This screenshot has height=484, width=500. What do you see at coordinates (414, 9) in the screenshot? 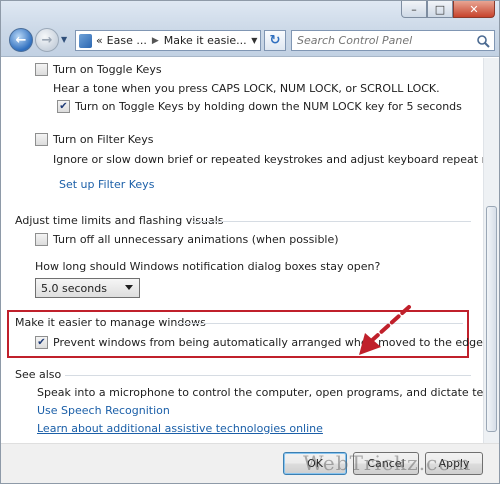
I see `minimize-button: –` at bounding box center [414, 9].